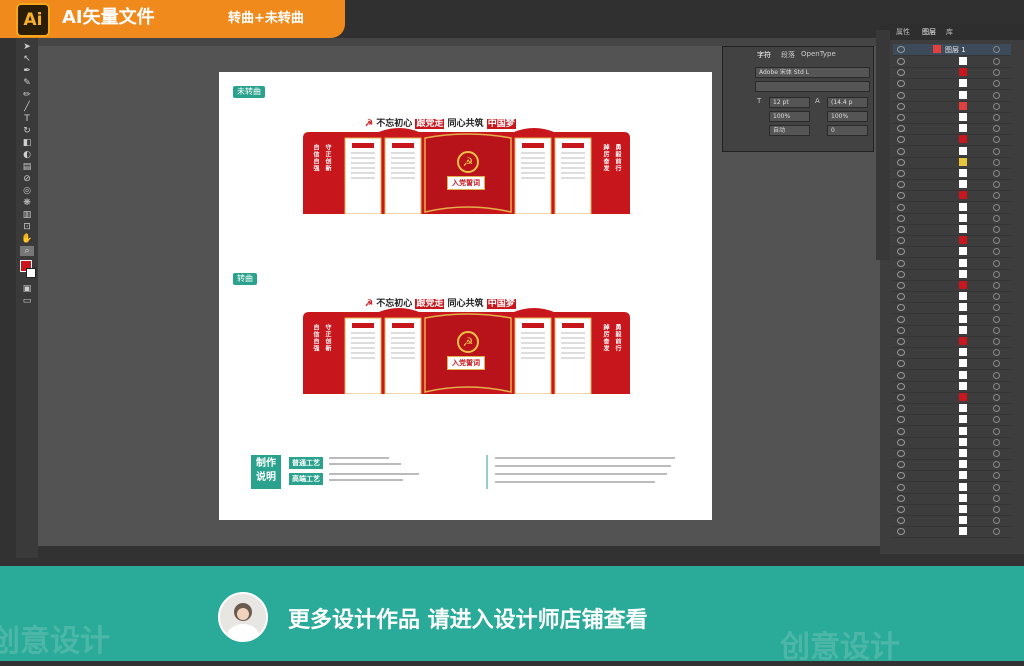  Describe the element at coordinates (27, 179) in the screenshot. I see `eyedropper-tool-icon: ⊘` at that location.